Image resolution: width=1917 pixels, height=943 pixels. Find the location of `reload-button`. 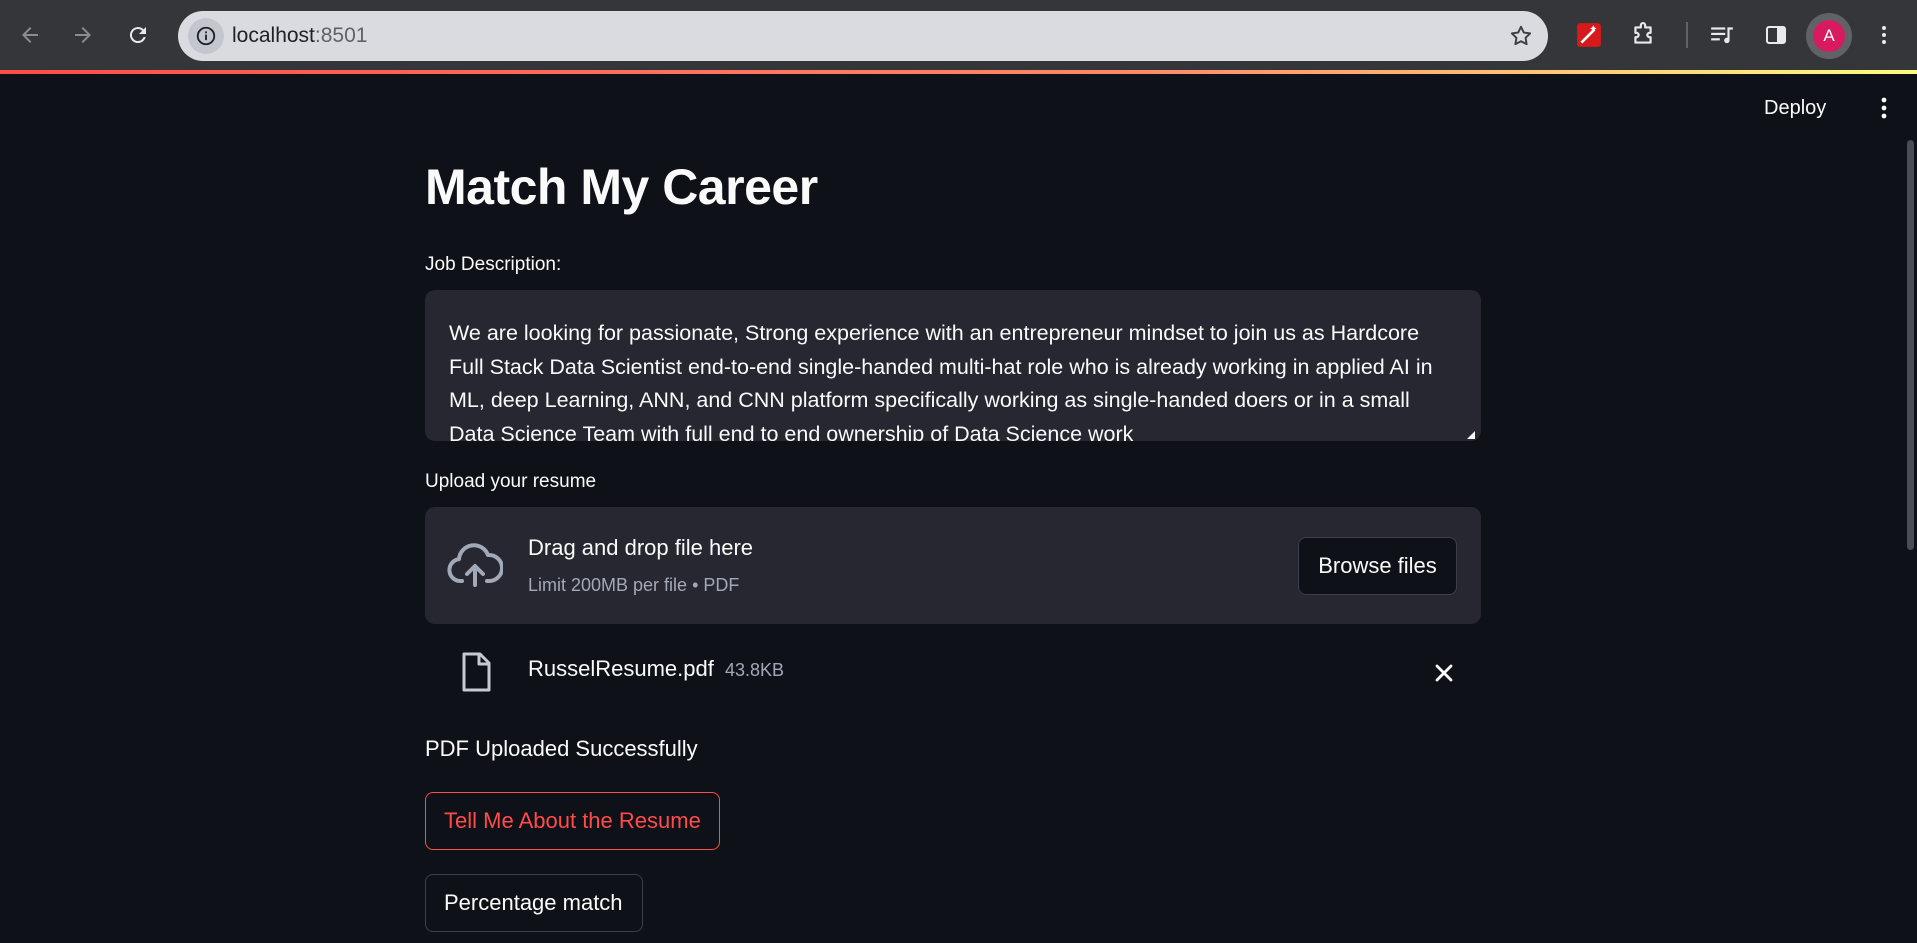

reload-button is located at coordinates (138, 35).